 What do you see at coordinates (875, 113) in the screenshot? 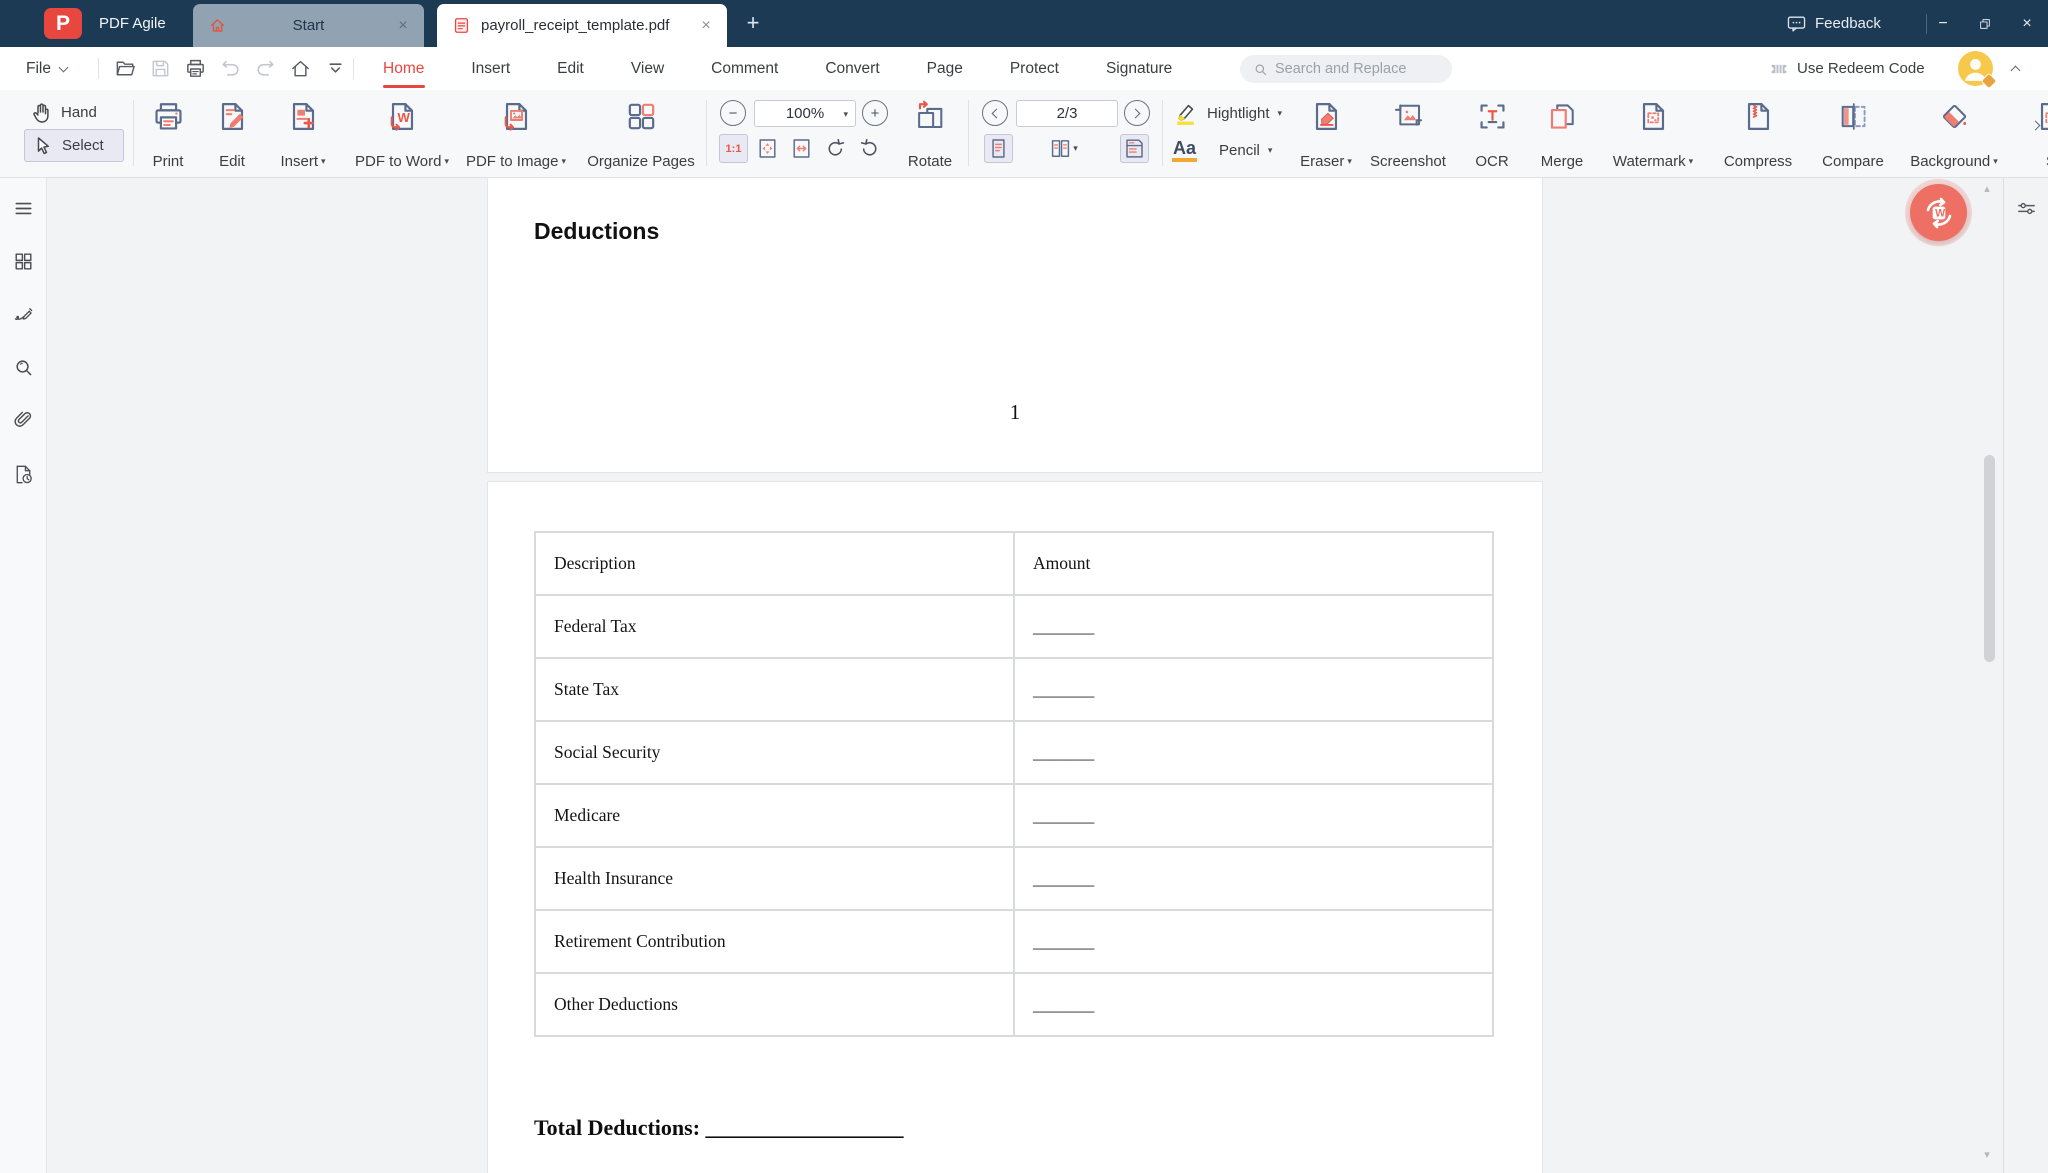
I see `zoom-in-button: +` at bounding box center [875, 113].